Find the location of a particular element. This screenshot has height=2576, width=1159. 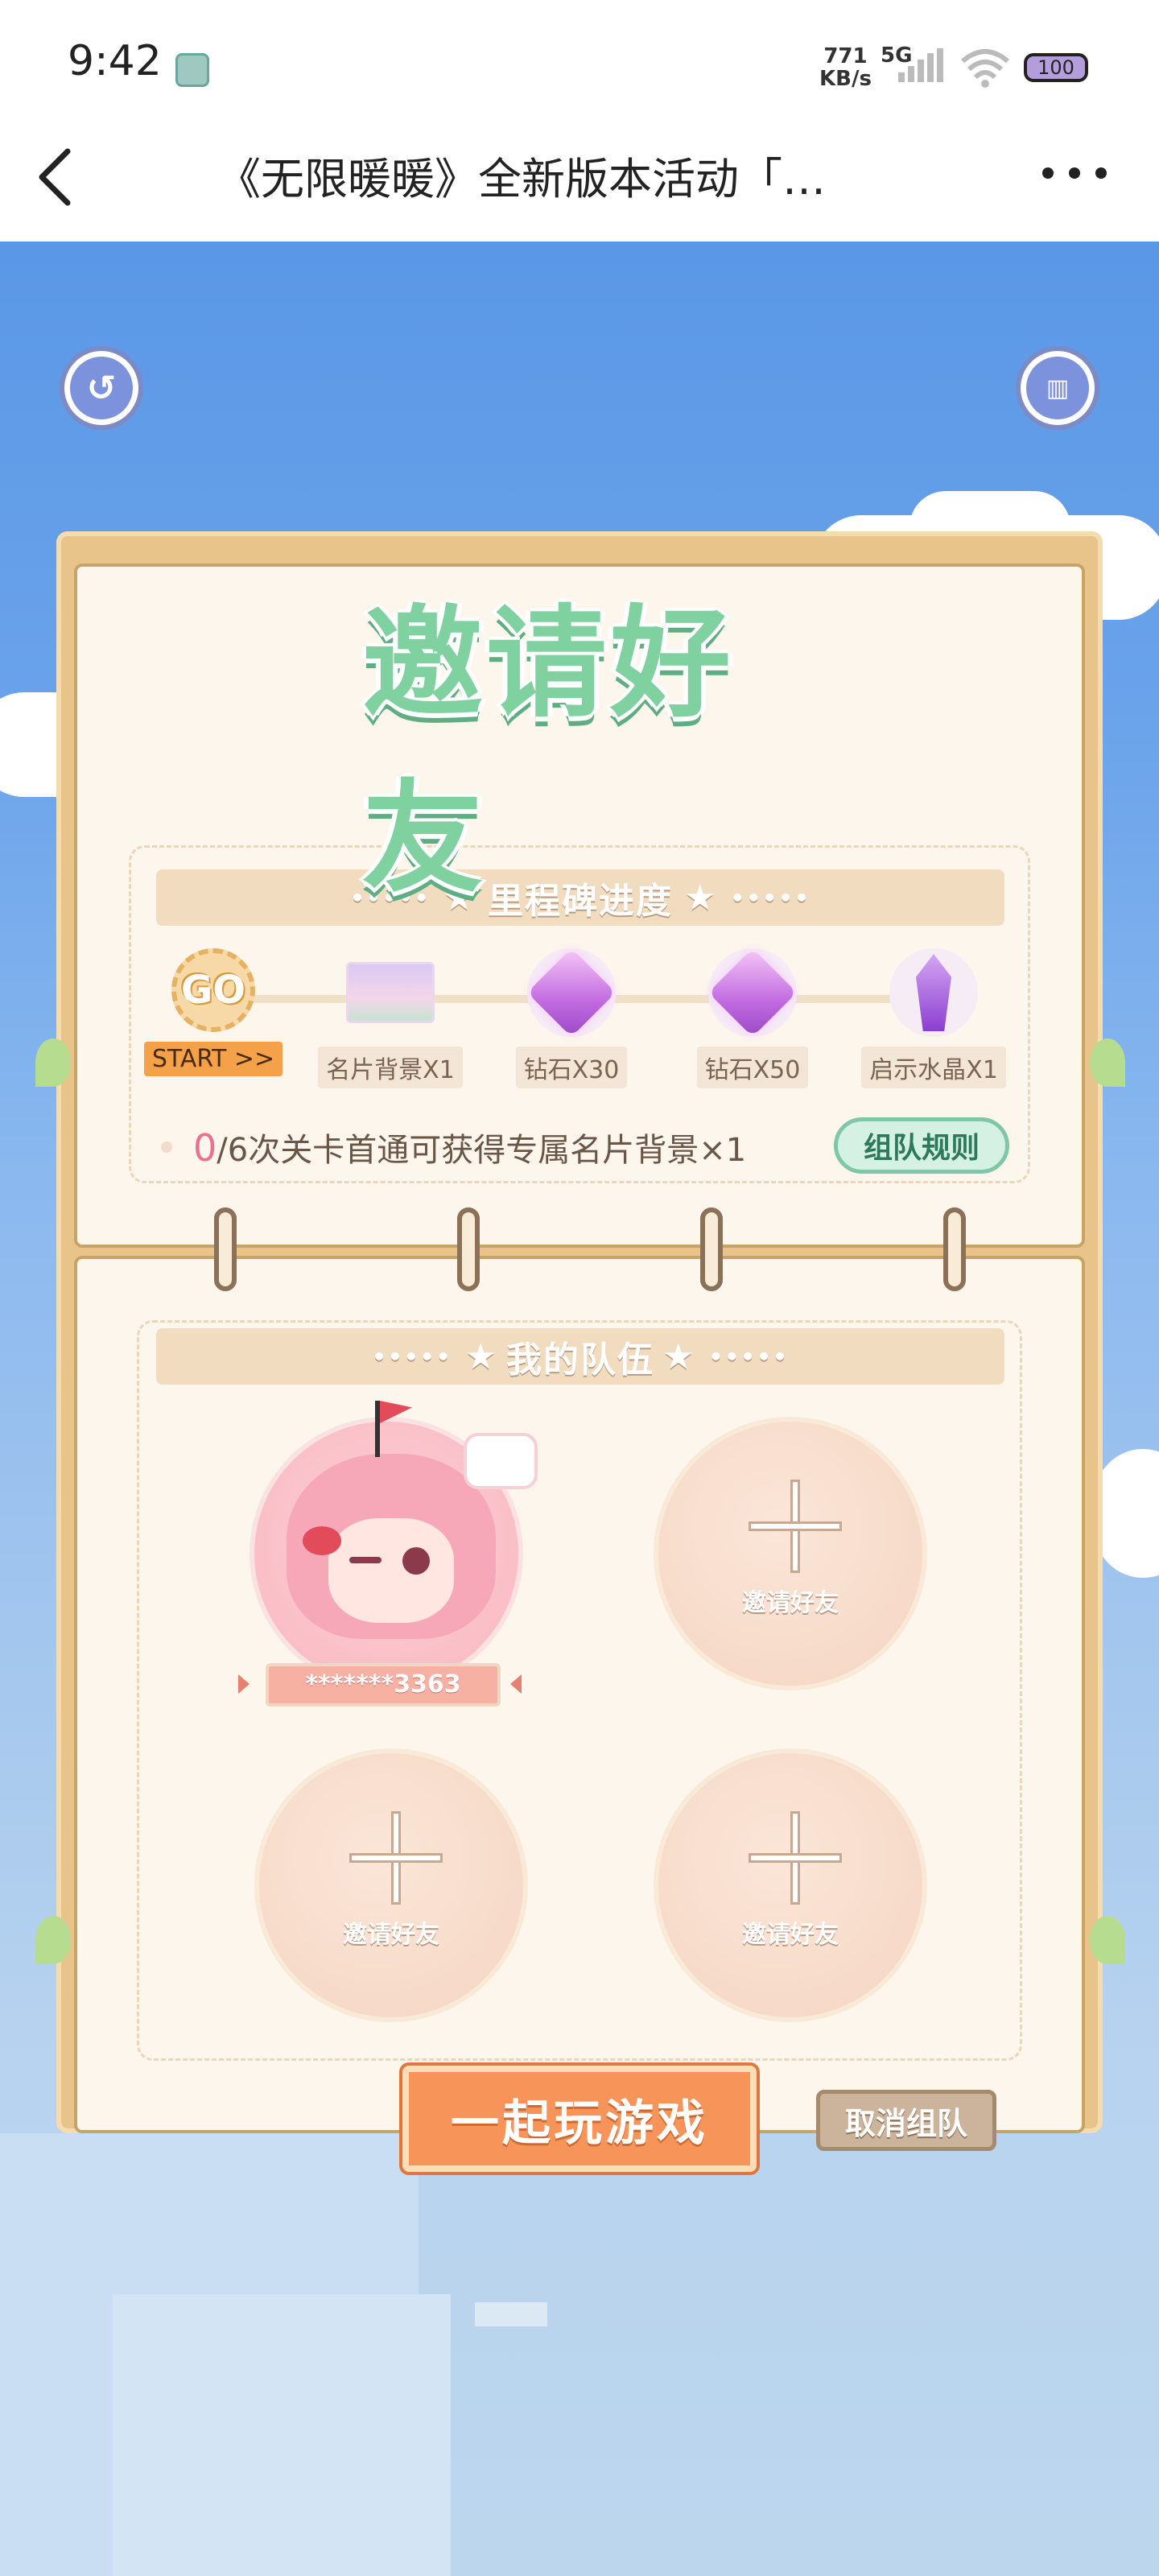

progress-text: 0/6次关卡首通可获得专属名片背景×1 is located at coordinates (469, 1147).